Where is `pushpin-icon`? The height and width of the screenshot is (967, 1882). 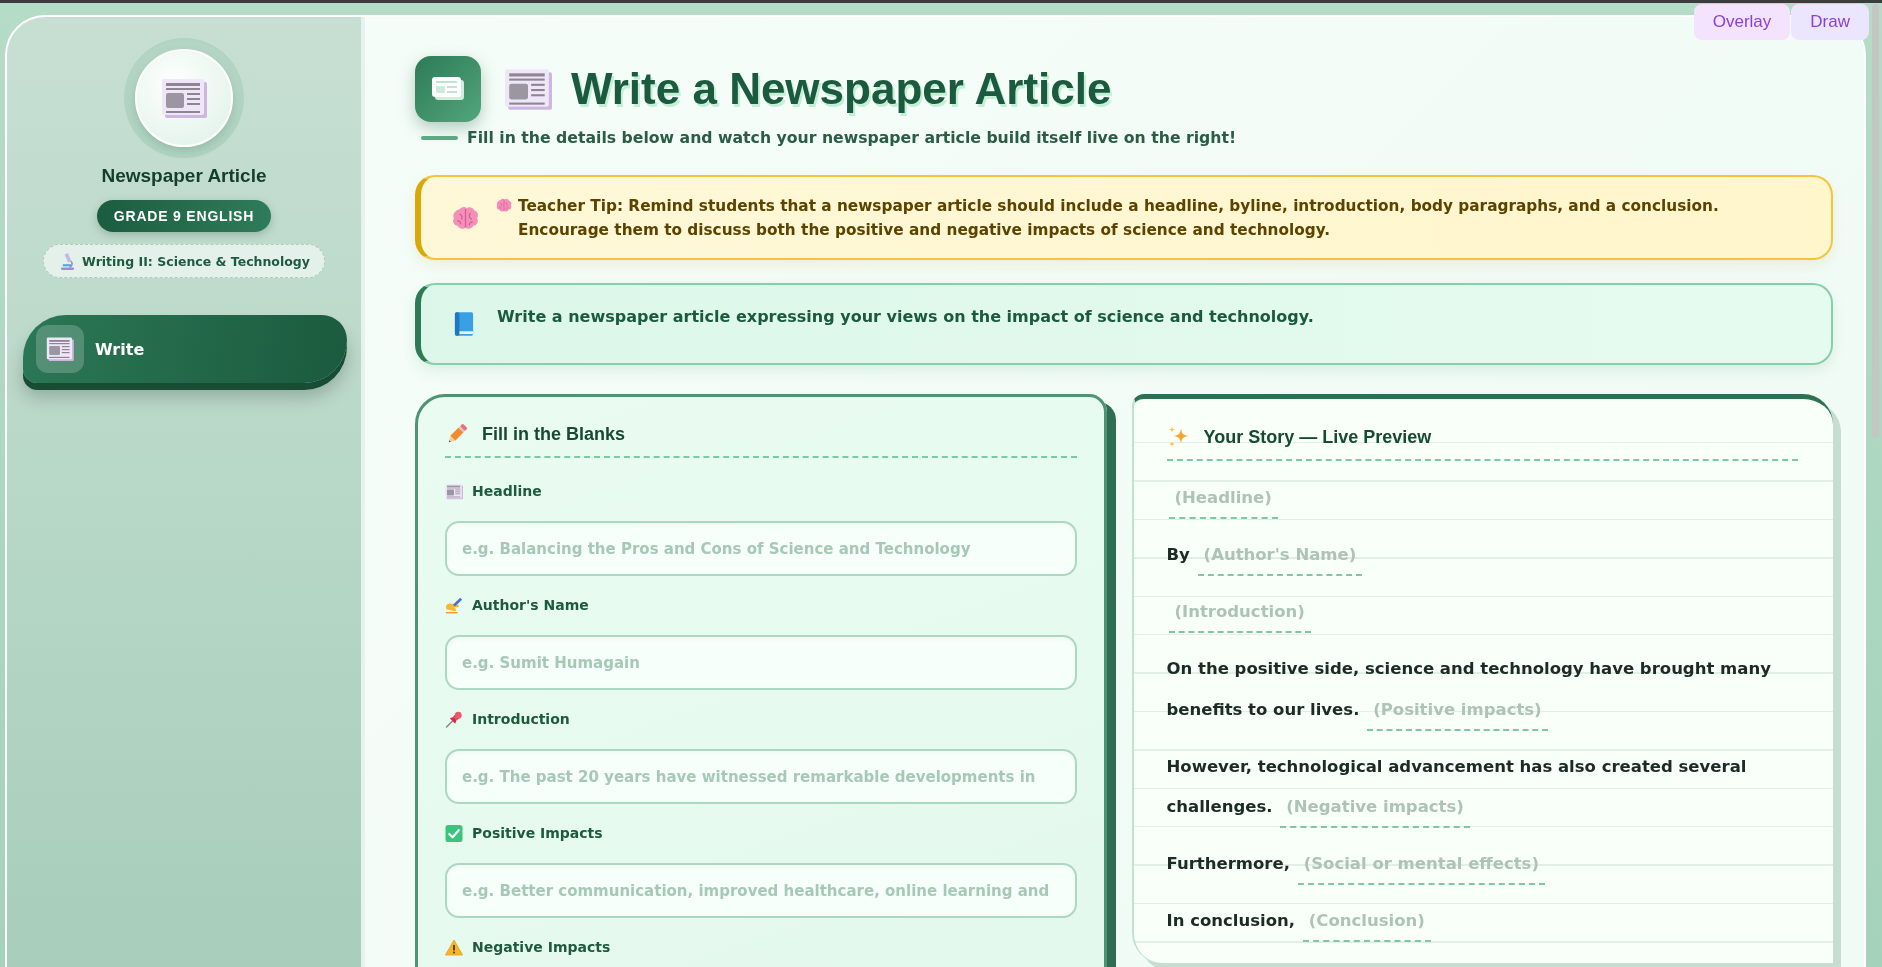 pushpin-icon is located at coordinates (454, 719).